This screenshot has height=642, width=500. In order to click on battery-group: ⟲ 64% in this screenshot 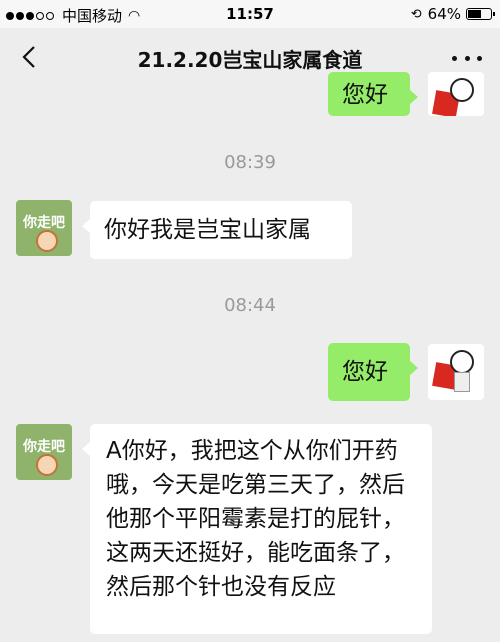, I will do `click(452, 14)`.